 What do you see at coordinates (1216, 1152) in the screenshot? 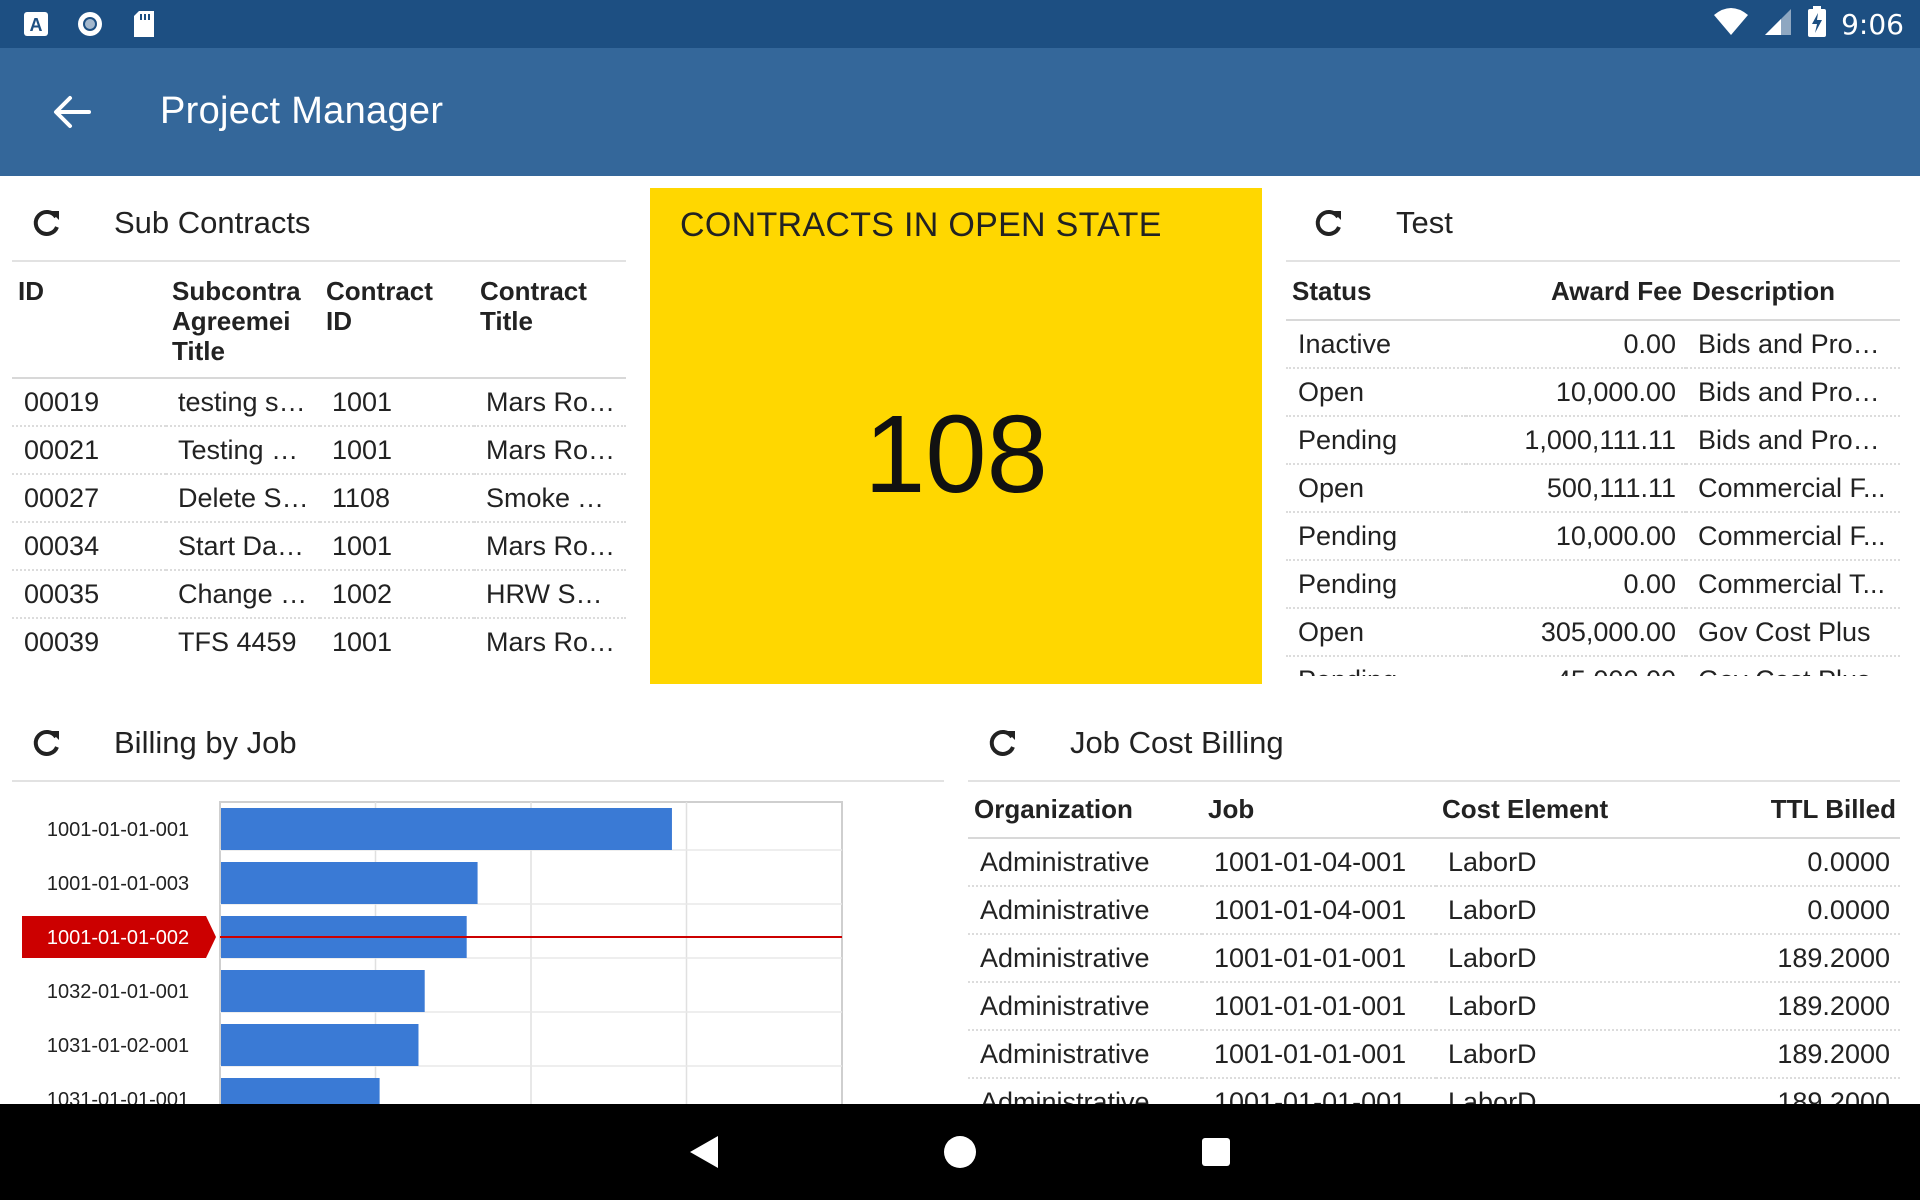
I see `nav-recents-button` at bounding box center [1216, 1152].